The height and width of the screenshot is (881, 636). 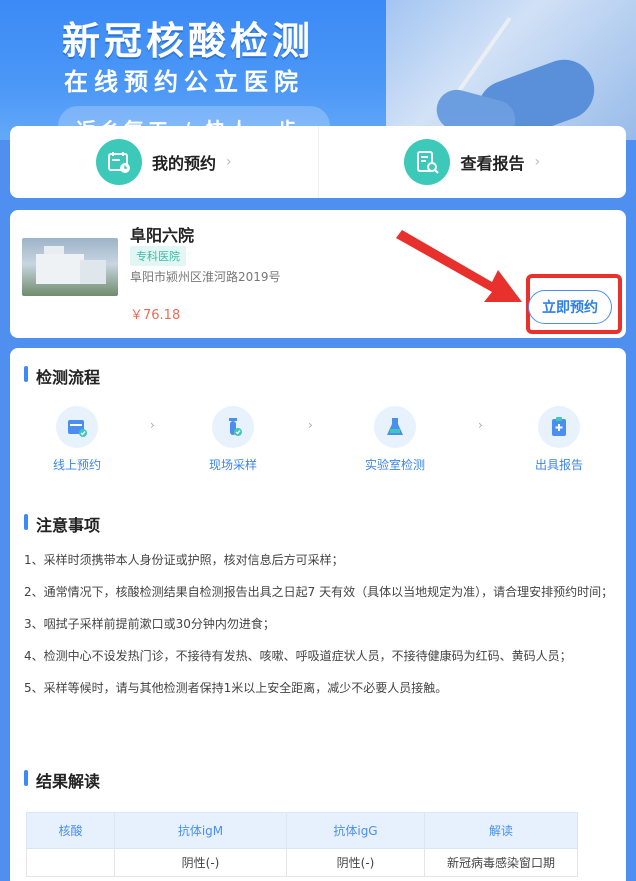 What do you see at coordinates (570, 307) in the screenshot?
I see `book-now-button: 立即预约` at bounding box center [570, 307].